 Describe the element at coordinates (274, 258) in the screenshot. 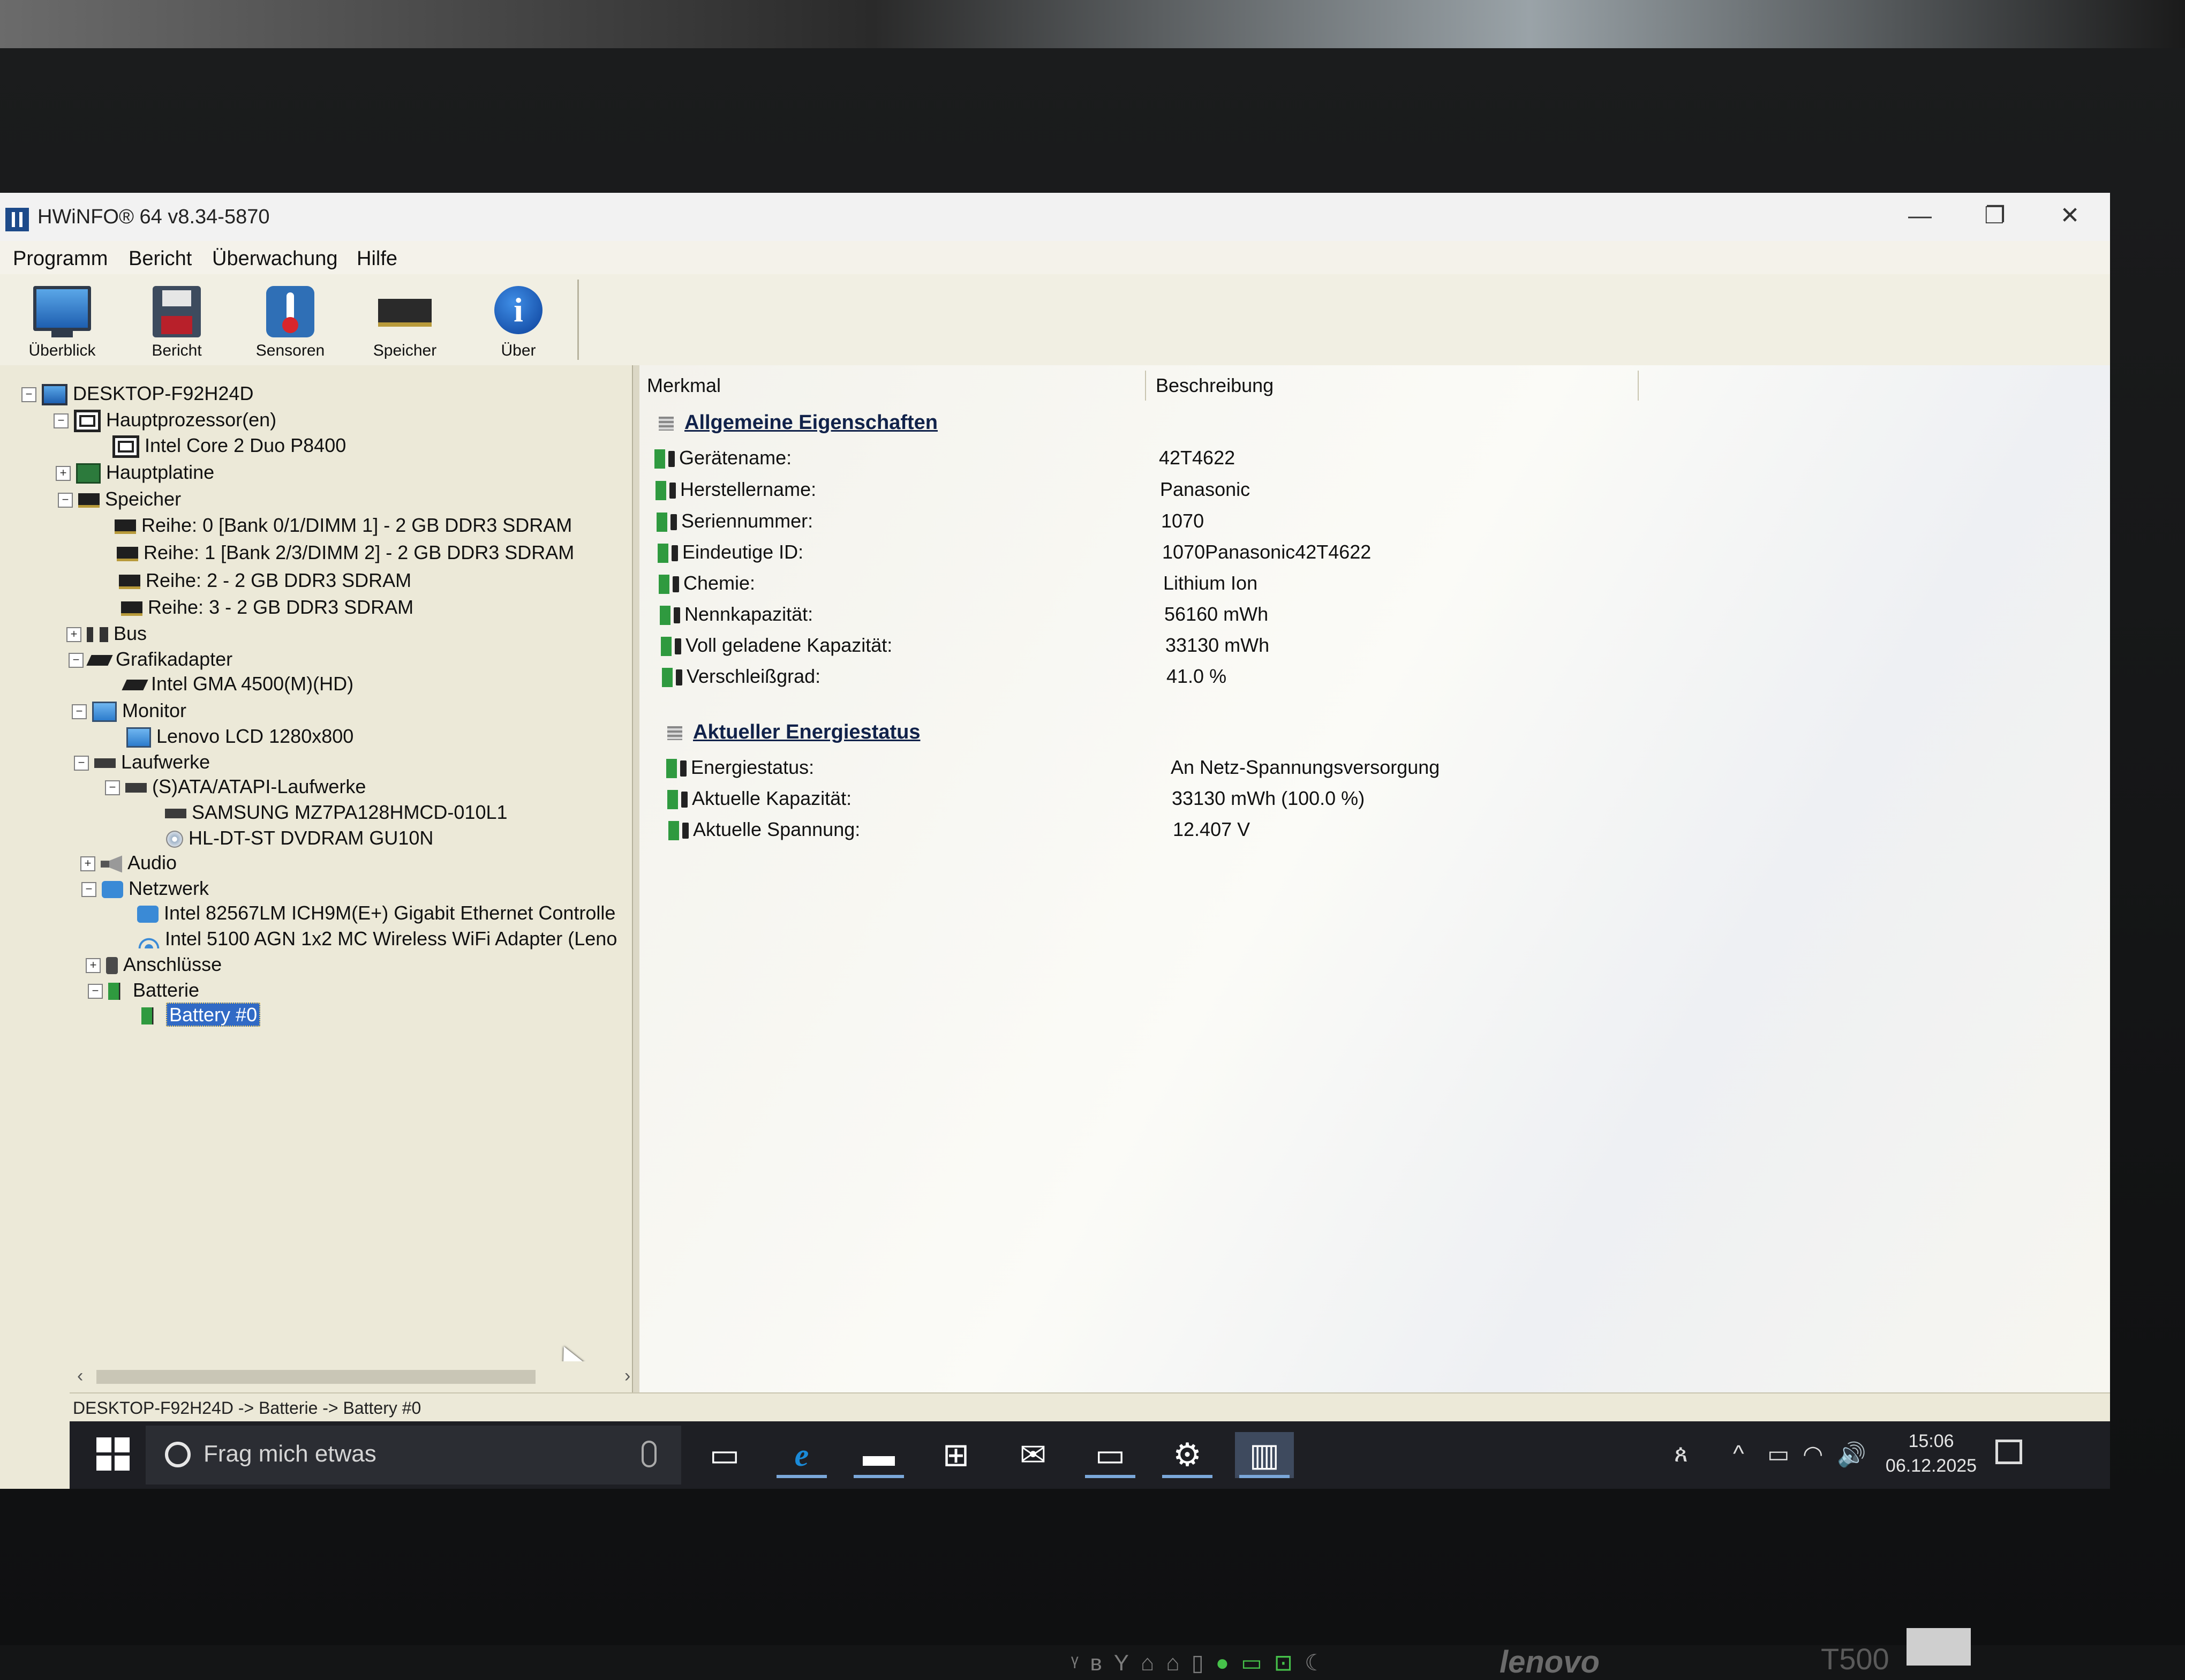

I see `menu-ueberwachung: Überwachung` at that location.